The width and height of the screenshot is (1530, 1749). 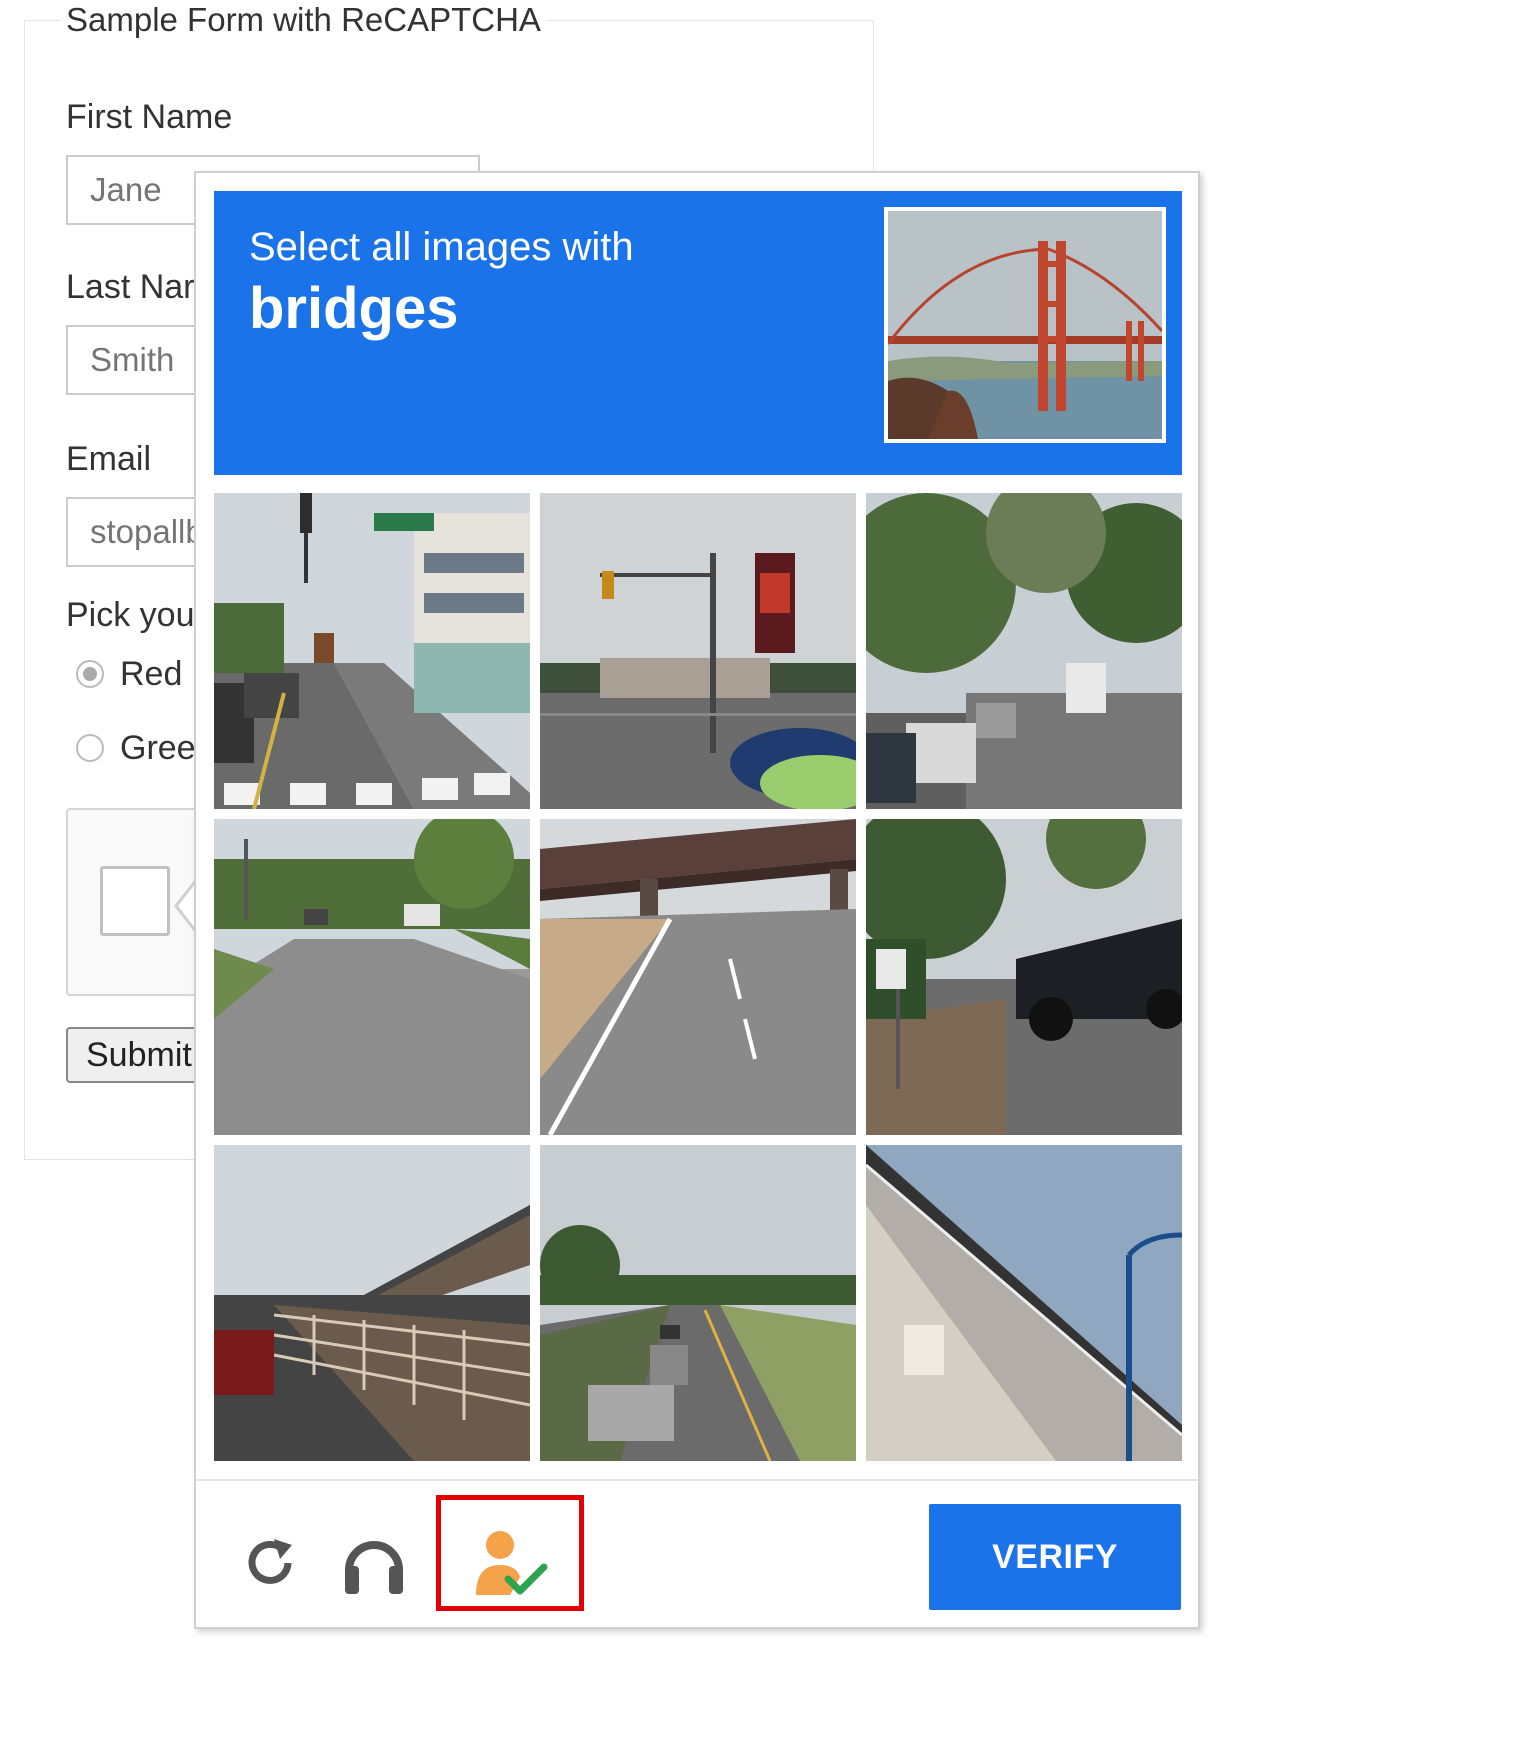 I want to click on tile-suburban-road, so click(x=372, y=977).